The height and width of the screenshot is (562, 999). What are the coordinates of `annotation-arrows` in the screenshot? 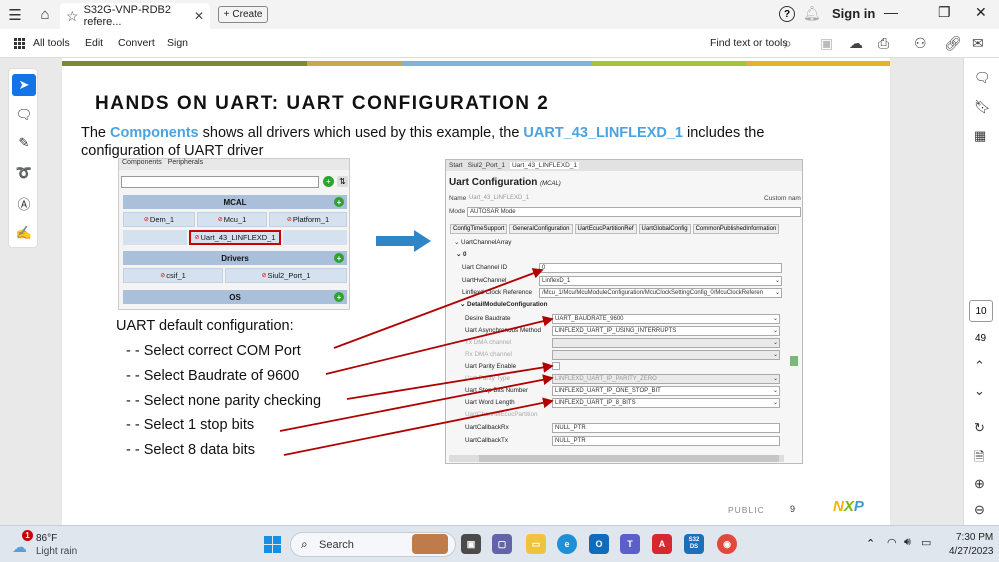 It's located at (416, 362).